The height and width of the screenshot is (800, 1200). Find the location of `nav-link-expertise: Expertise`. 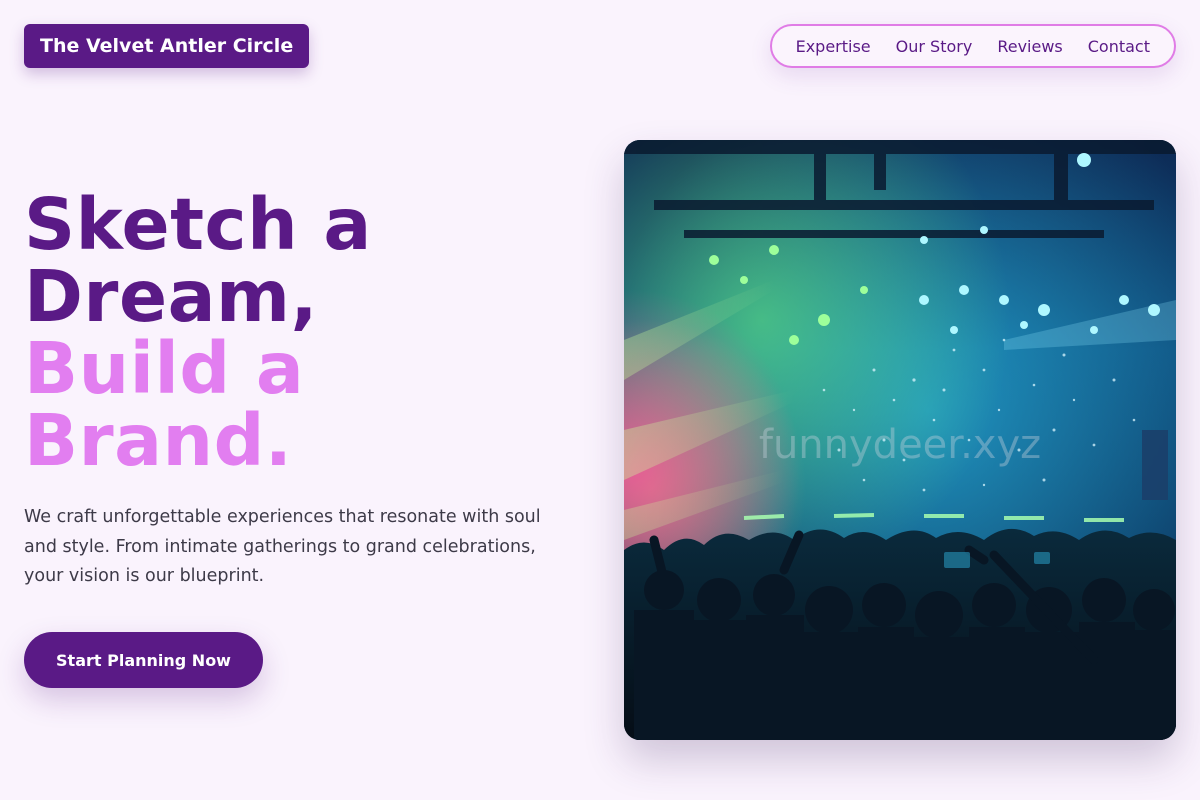

nav-link-expertise: Expertise is located at coordinates (833, 46).